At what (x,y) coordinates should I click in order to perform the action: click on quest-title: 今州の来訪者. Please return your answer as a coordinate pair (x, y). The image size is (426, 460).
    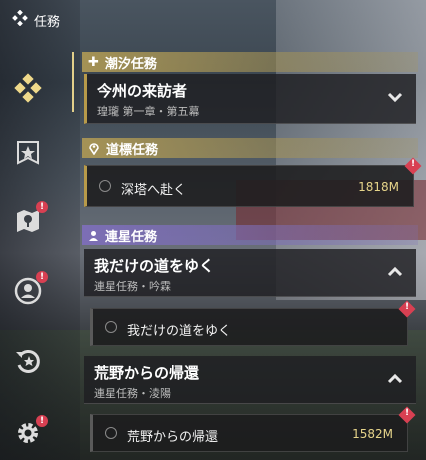
    Looking at the image, I should click on (142, 91).